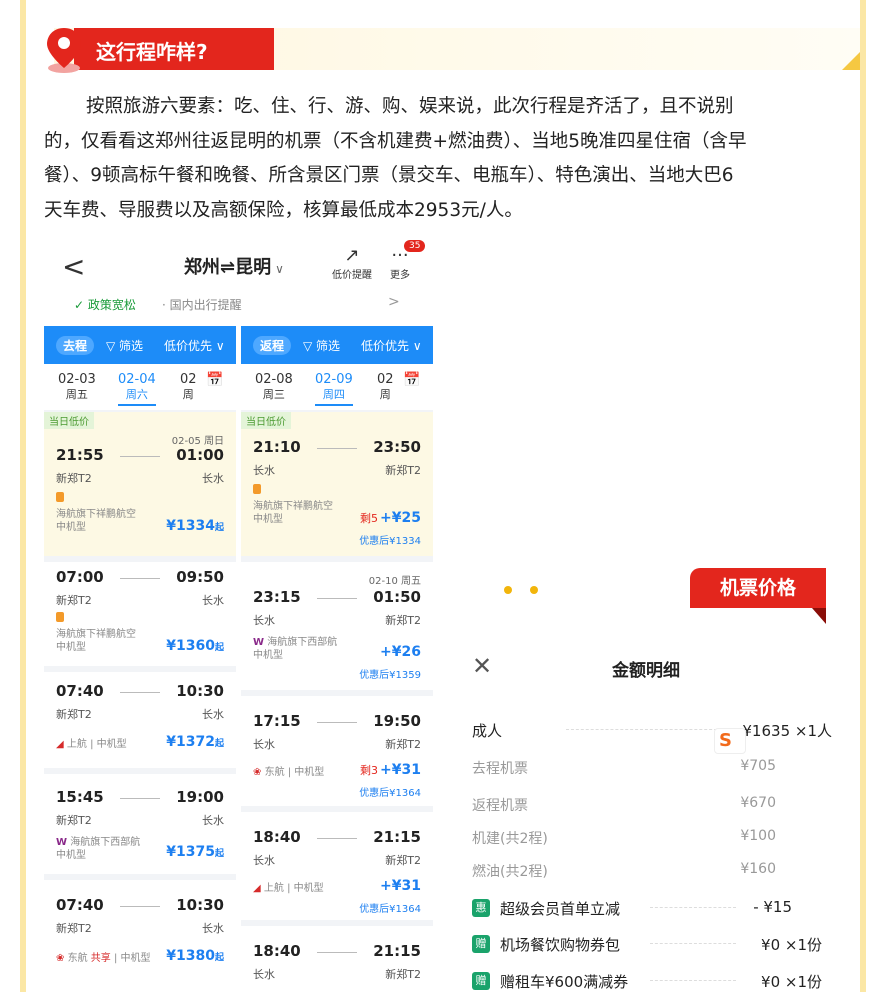 Image resolution: width=893 pixels, height=992 pixels. Describe the element at coordinates (385, 379) in the screenshot. I see `date-label: 02` at that location.